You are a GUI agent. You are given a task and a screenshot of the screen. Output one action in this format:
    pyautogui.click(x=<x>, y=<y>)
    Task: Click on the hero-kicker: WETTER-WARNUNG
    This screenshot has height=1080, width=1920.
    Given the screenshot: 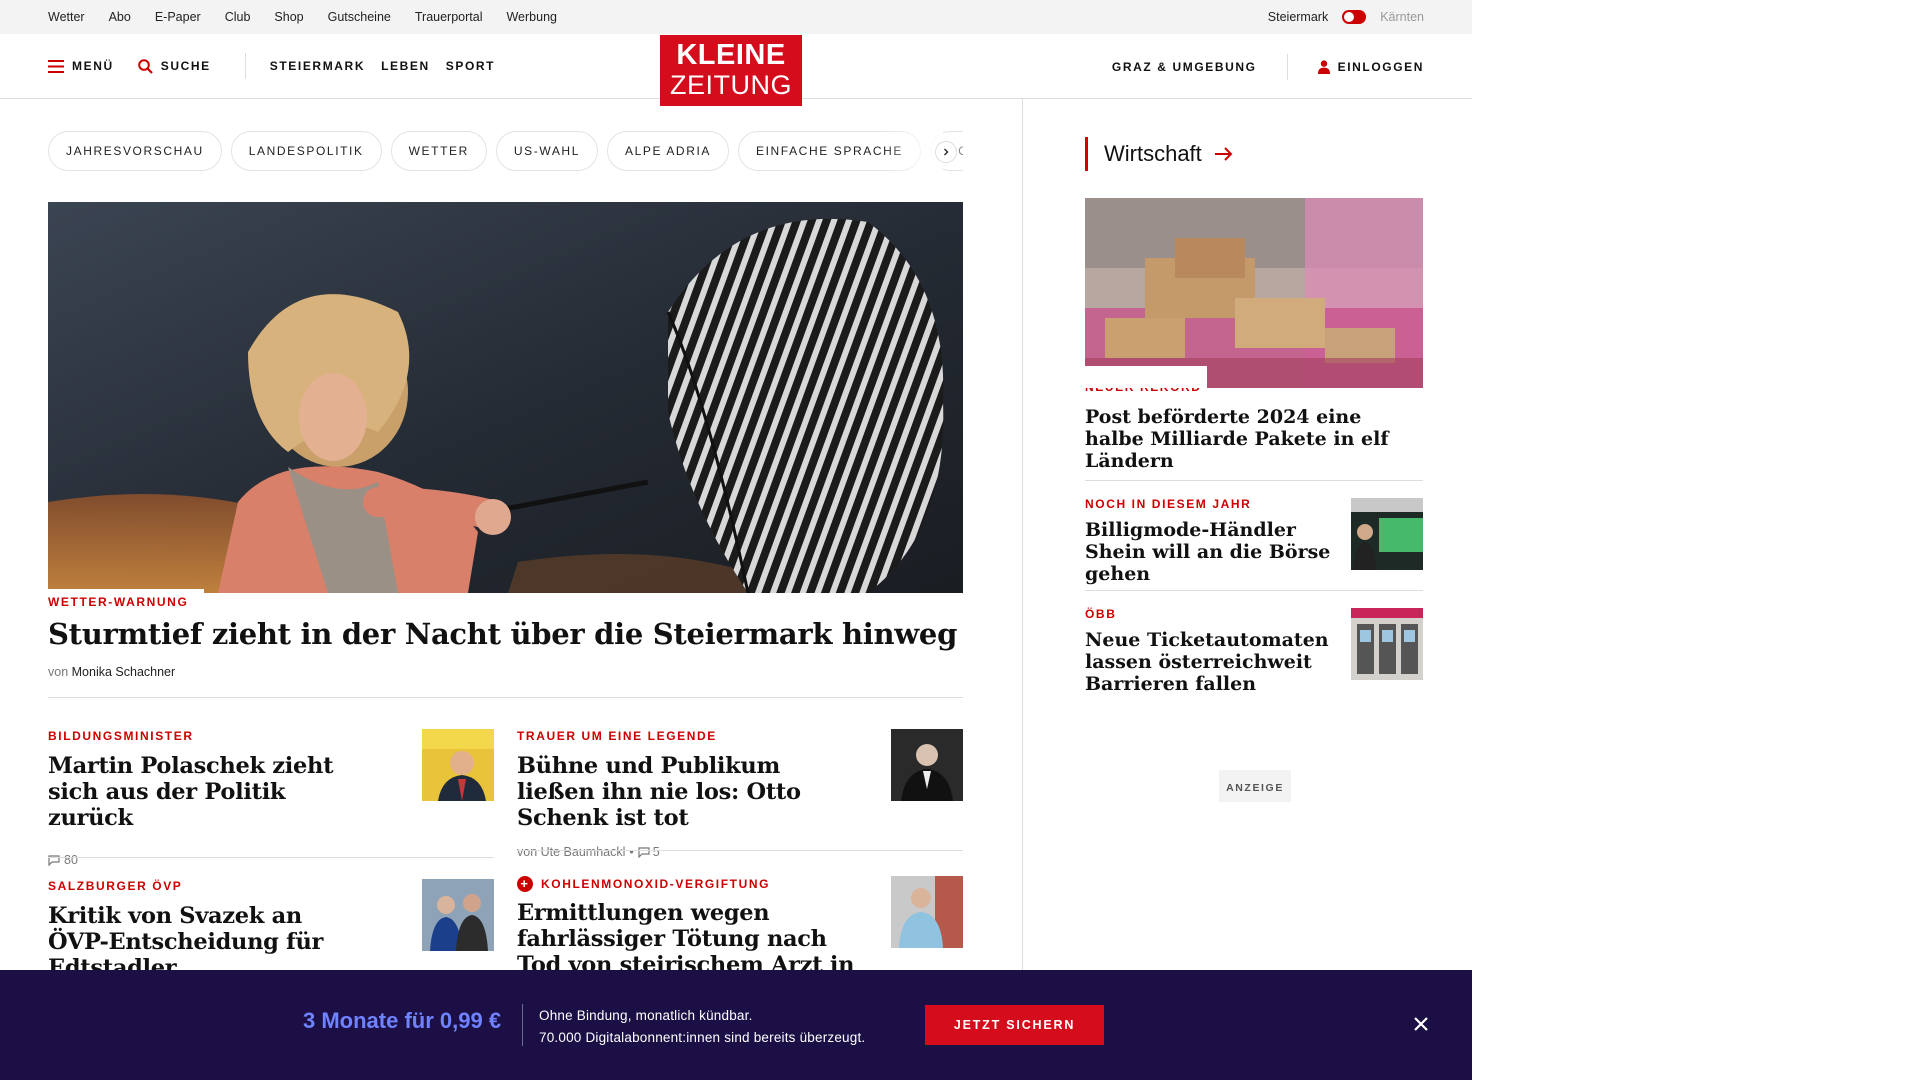 What is the action you would take?
    pyautogui.click(x=126, y=600)
    